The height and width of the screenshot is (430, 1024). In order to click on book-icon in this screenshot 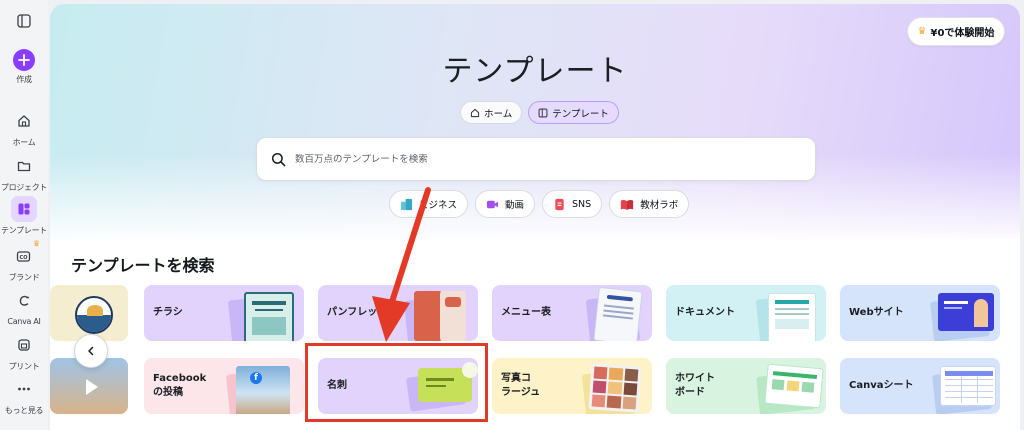, I will do `click(627, 204)`.